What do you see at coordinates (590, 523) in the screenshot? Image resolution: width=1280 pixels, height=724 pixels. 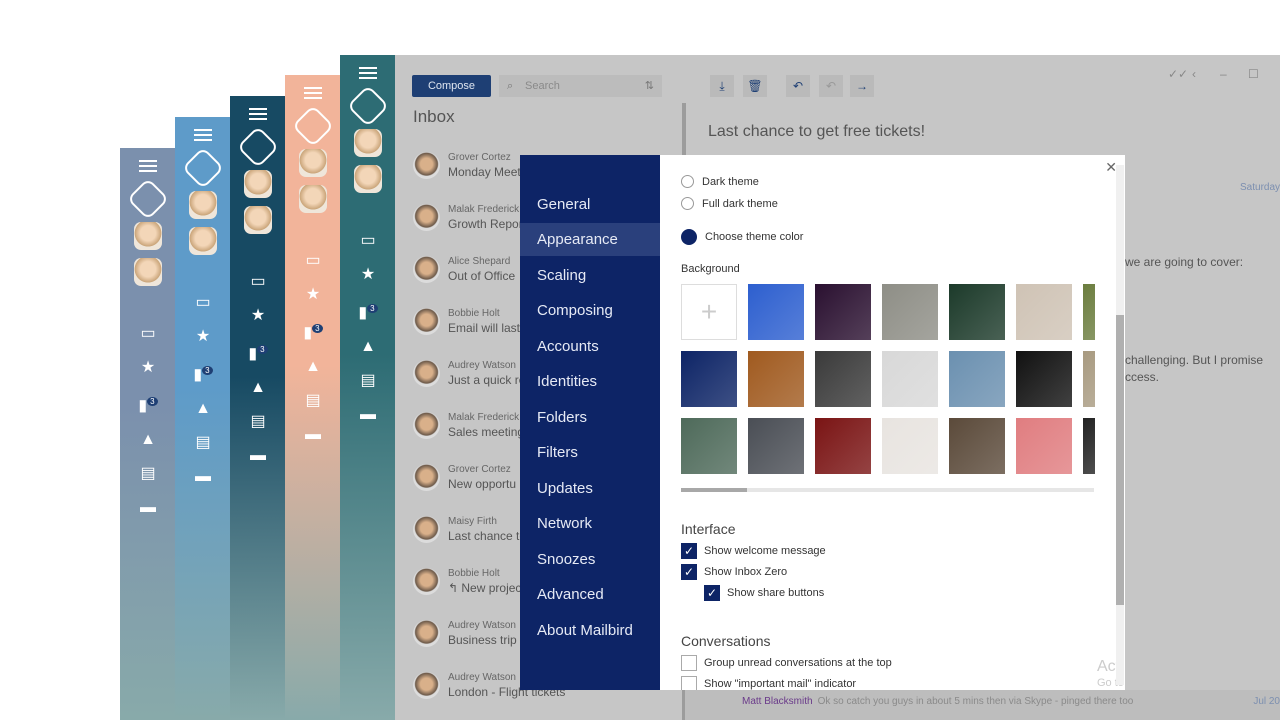 I see `settings-nav-item: Network` at bounding box center [590, 523].